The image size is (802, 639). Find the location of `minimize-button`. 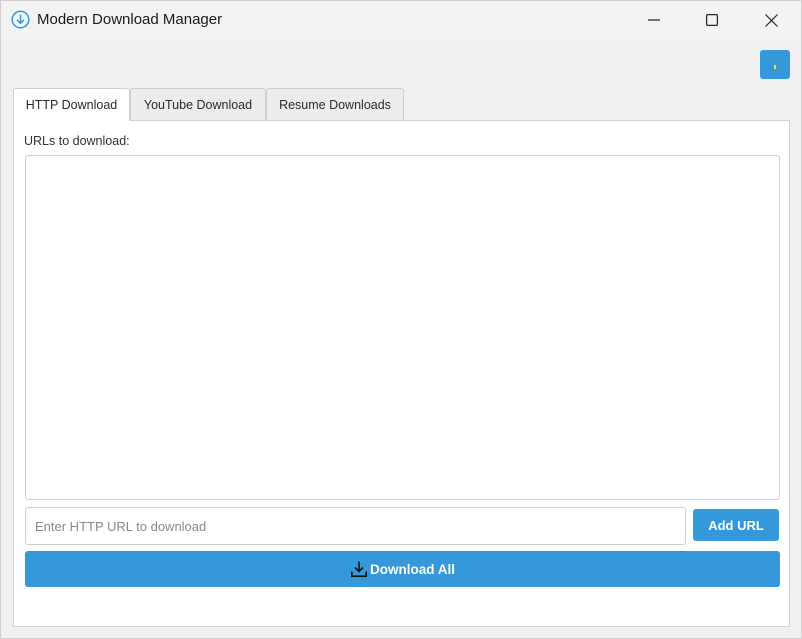

minimize-button is located at coordinates (654, 20).